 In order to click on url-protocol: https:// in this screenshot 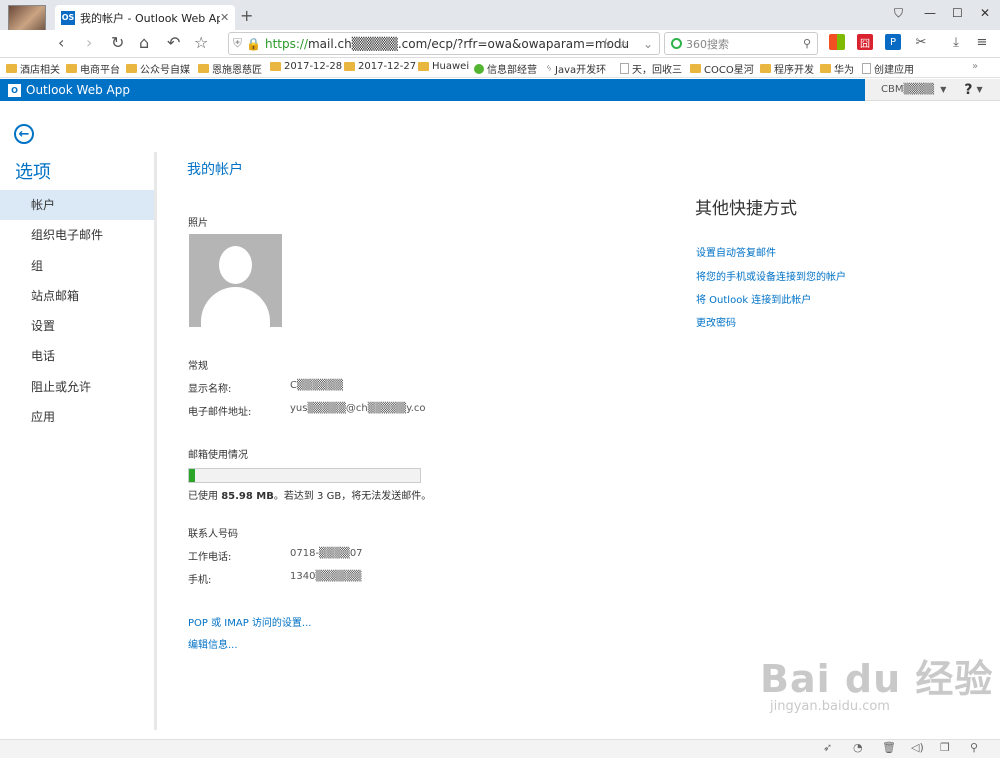, I will do `click(286, 43)`.